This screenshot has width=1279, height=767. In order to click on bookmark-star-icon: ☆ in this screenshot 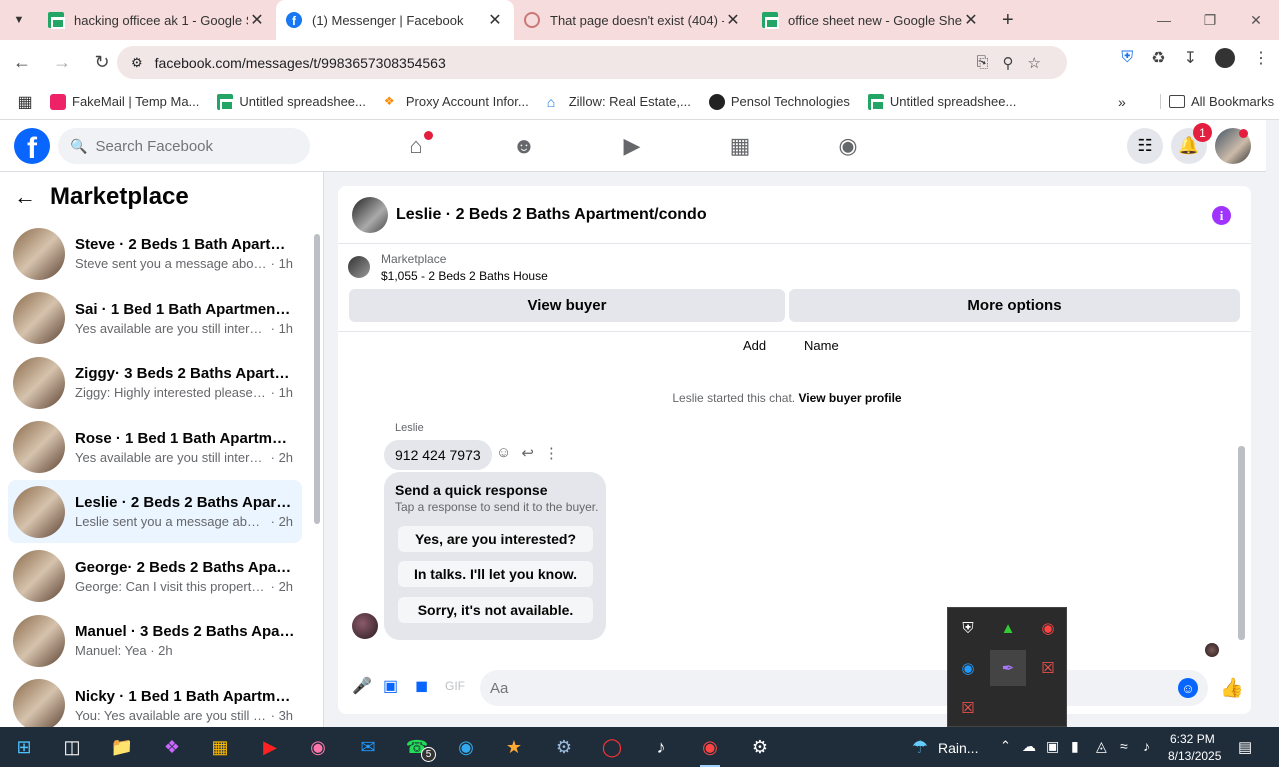, I will do `click(1034, 63)`.